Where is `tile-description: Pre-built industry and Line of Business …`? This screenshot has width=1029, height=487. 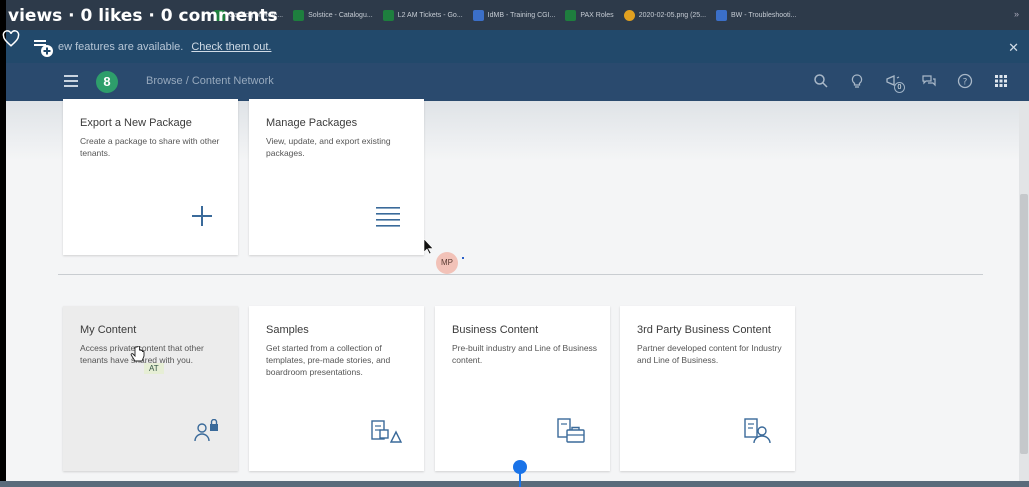 tile-description: Pre-built industry and Line of Business … is located at coordinates (525, 354).